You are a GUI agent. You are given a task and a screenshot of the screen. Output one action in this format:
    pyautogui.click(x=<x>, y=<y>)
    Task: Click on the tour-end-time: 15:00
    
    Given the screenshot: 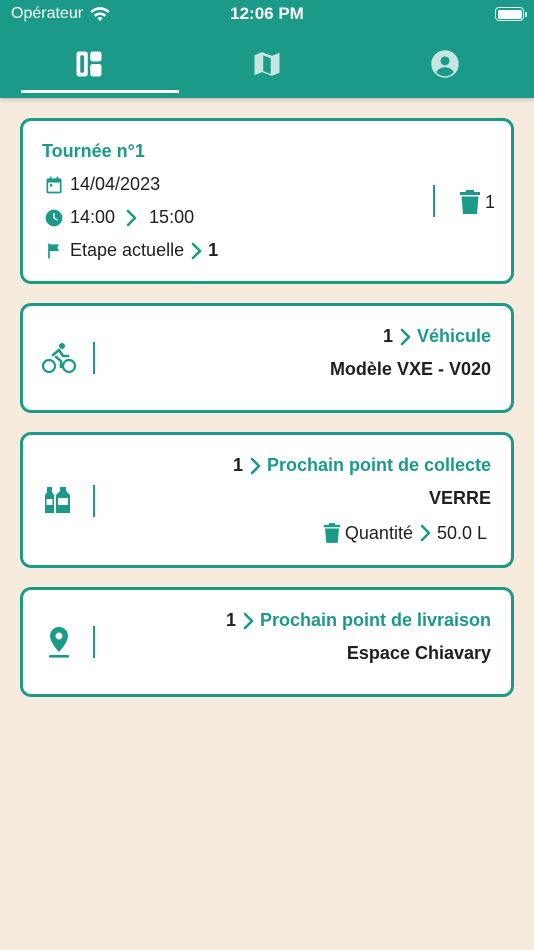 What is the action you would take?
    pyautogui.click(x=172, y=217)
    